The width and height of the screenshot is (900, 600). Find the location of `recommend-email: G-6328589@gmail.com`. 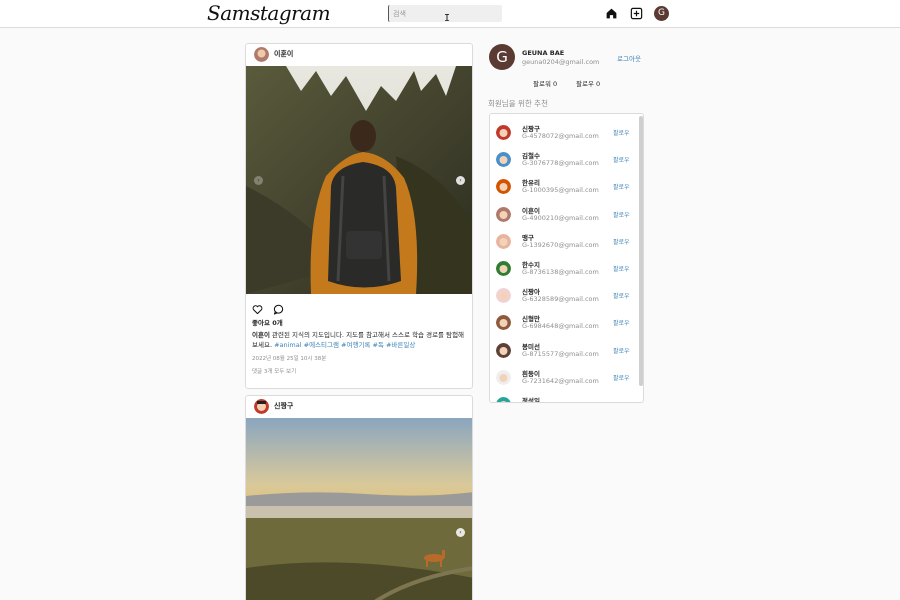

recommend-email: G-6328589@gmail.com is located at coordinates (560, 299).